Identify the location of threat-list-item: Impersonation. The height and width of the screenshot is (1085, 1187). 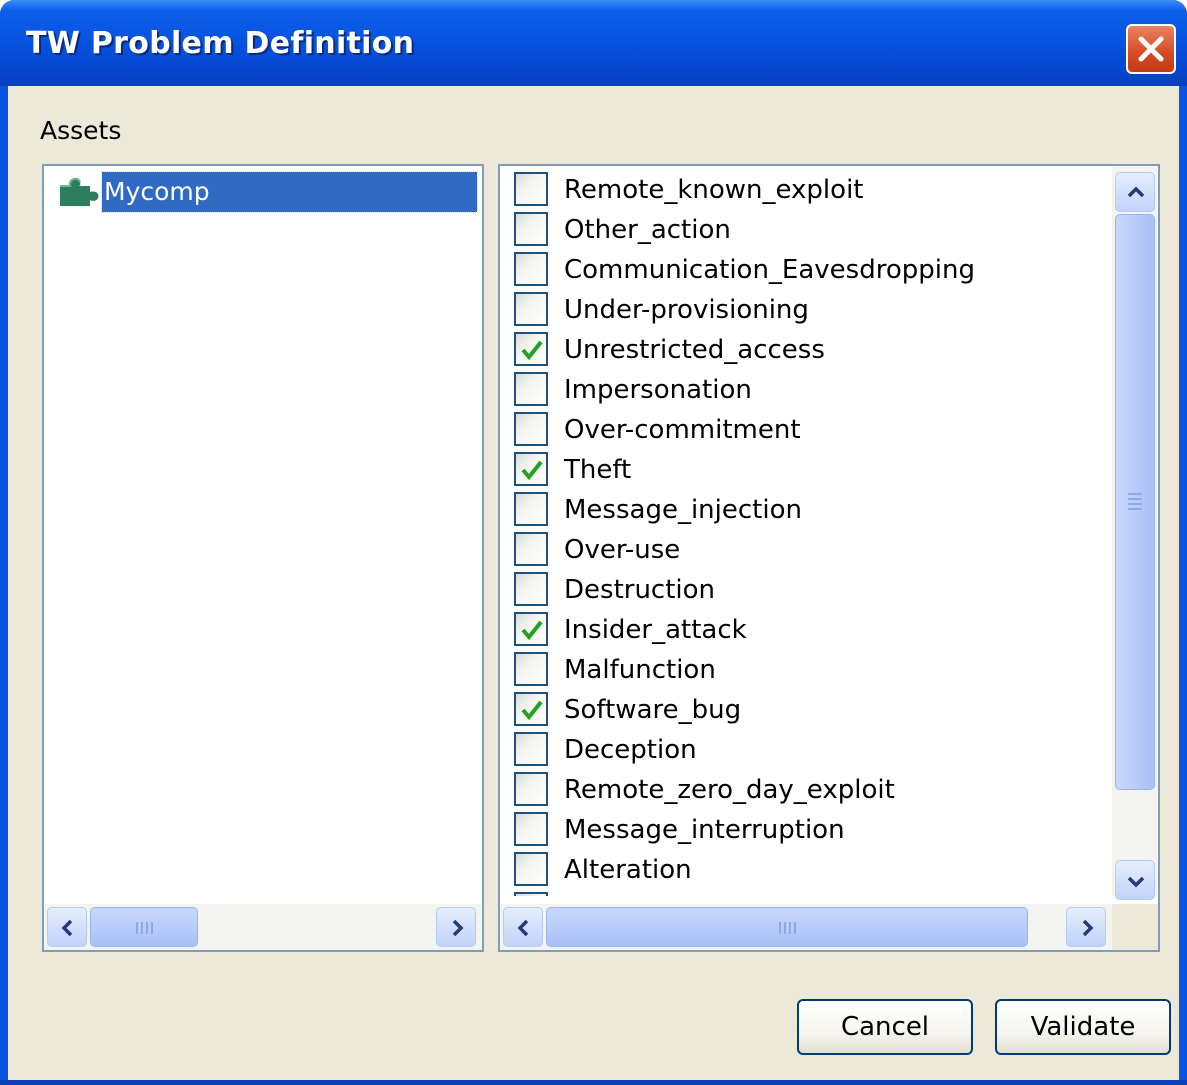
(809, 390).